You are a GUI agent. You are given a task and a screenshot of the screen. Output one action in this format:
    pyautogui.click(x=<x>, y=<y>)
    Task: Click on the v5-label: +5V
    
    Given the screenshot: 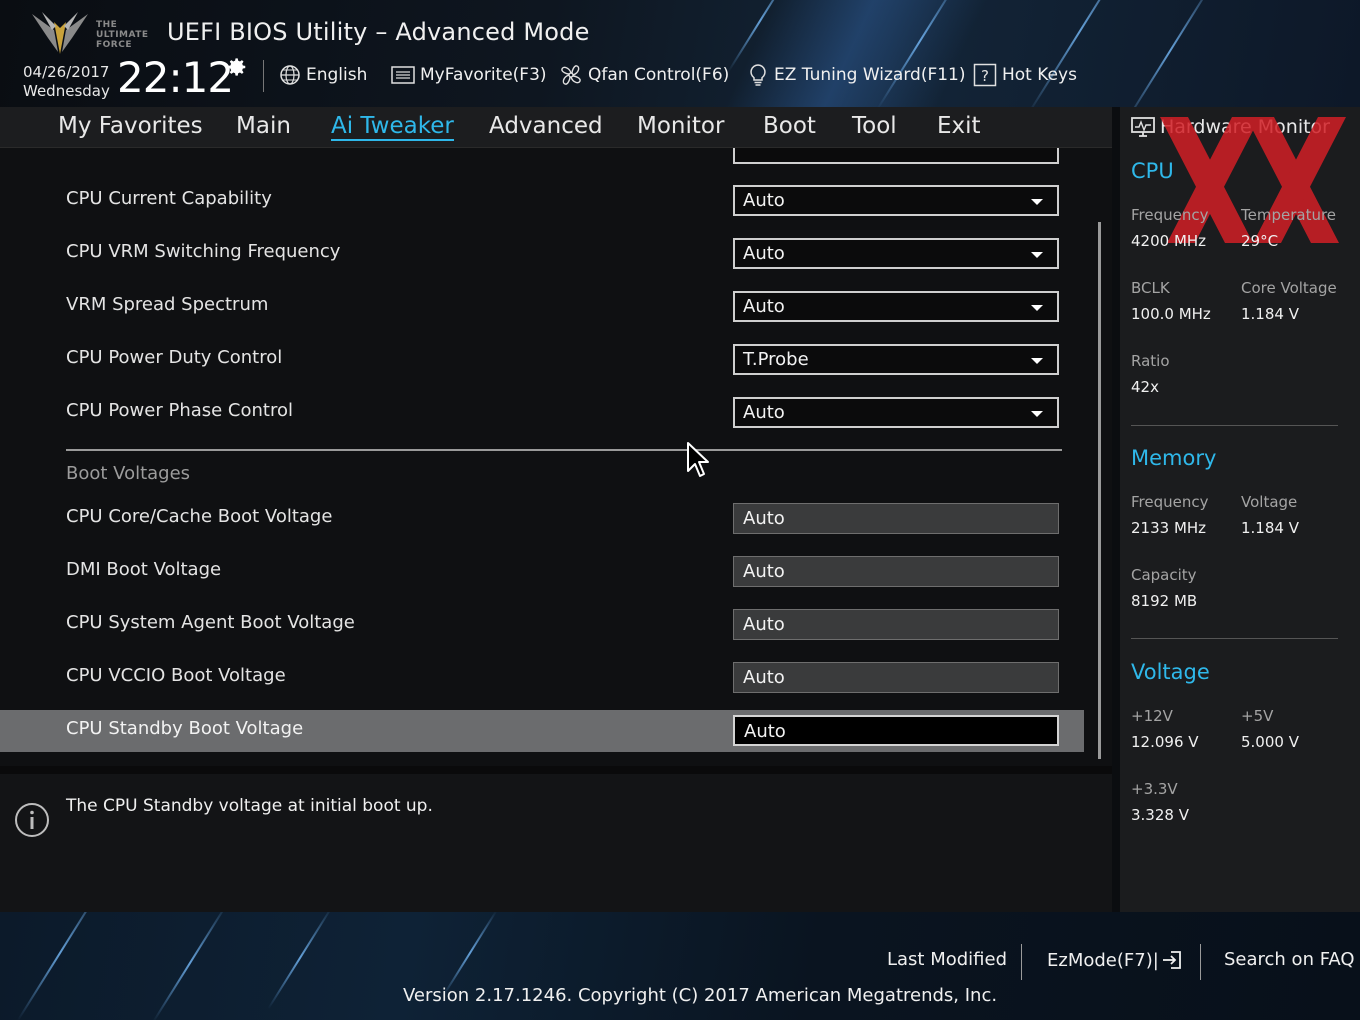 What is the action you would take?
    pyautogui.click(x=1257, y=716)
    